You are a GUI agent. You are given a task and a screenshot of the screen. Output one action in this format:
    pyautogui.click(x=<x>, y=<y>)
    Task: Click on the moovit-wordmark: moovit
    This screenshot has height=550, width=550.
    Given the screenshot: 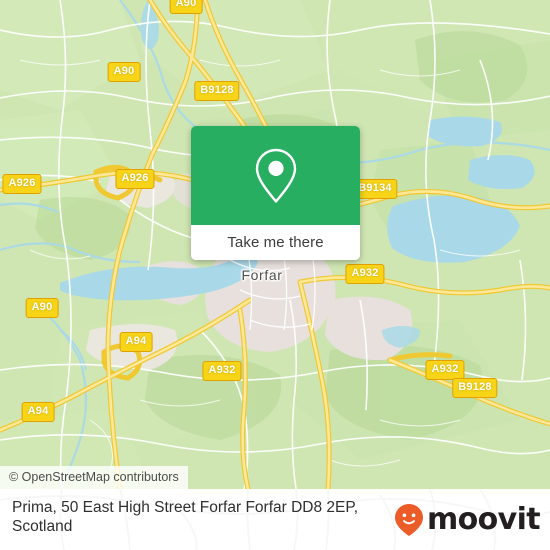 What is the action you would take?
    pyautogui.click(x=483, y=519)
    